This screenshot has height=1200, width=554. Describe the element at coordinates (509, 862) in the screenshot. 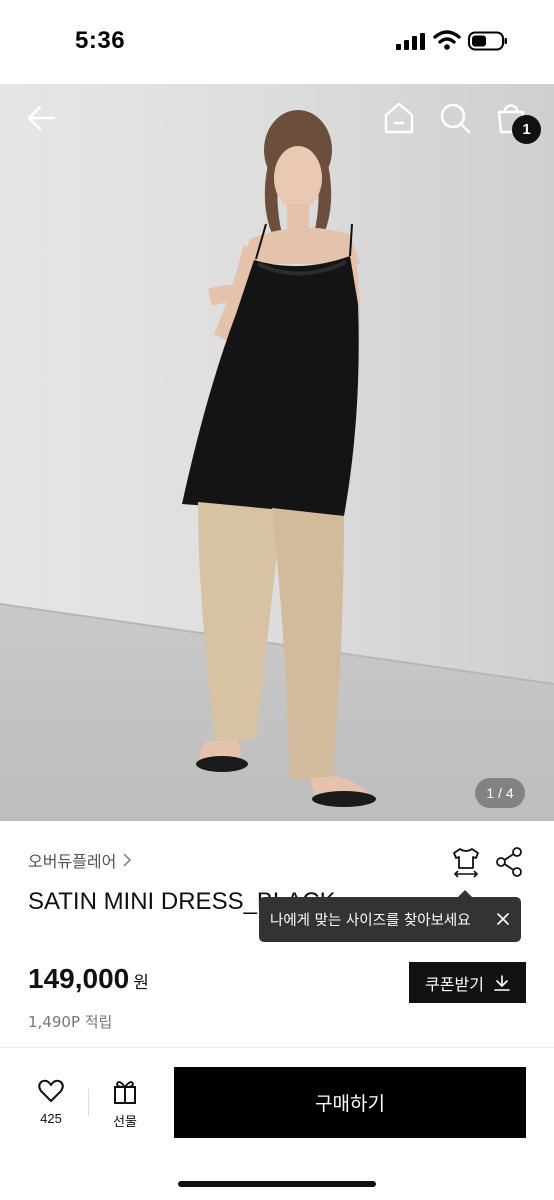

I see `share-icon` at that location.